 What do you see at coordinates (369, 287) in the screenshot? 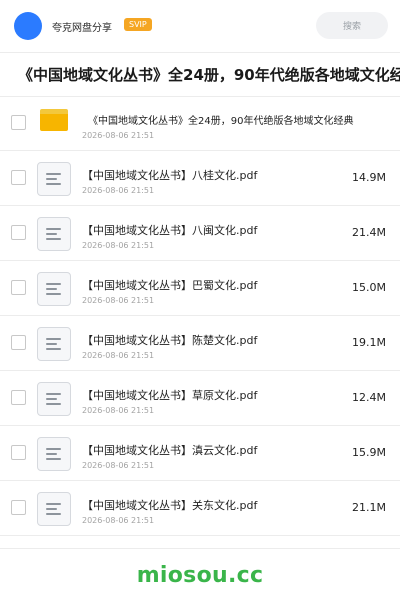
I see `file-size: 15.0M` at bounding box center [369, 287].